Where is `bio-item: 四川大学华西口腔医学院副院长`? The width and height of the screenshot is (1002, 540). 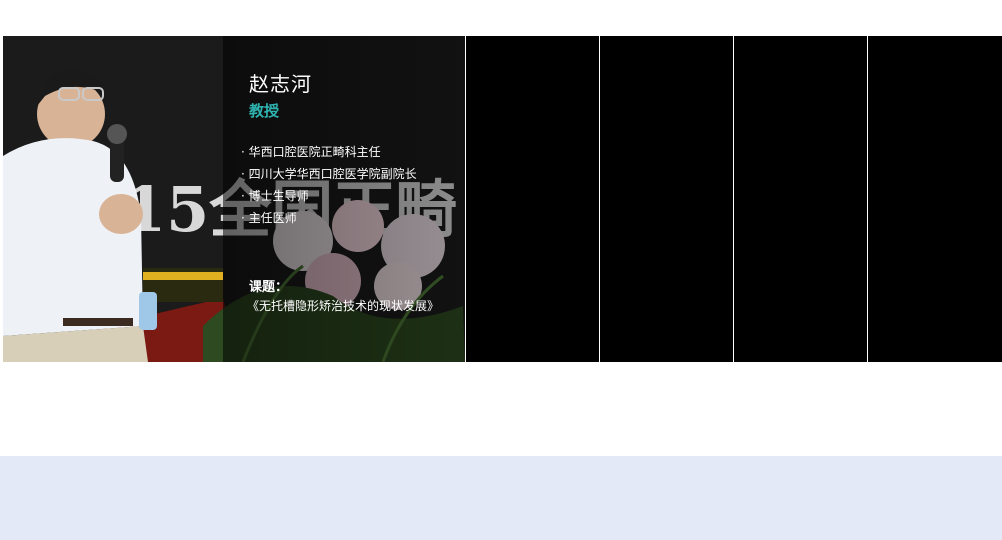
bio-item: 四川大学华西口腔医学院副院长 is located at coordinates (329, 177).